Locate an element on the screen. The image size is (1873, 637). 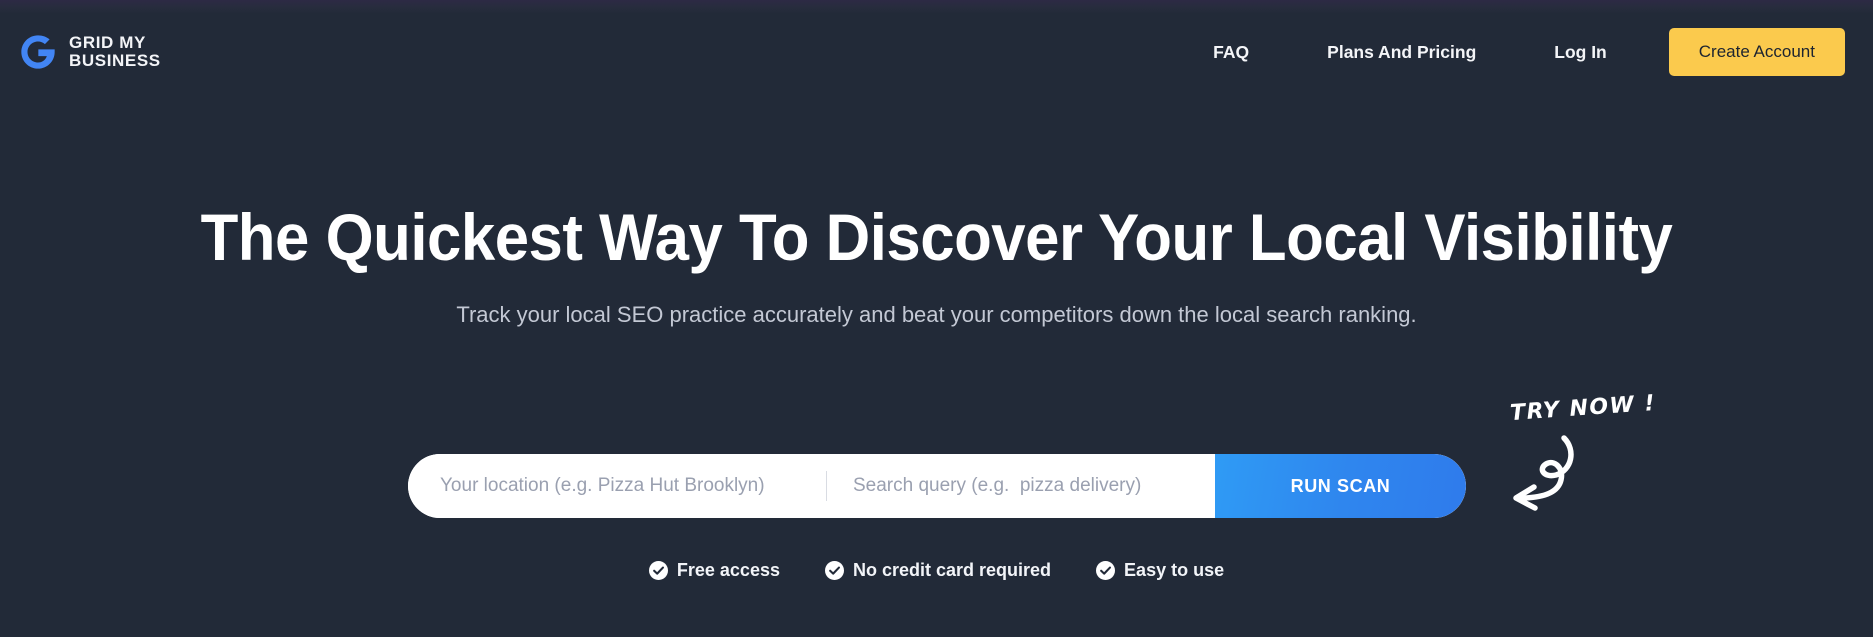
try-now-annotation: TRY NOW ! is located at coordinates (1599, 453).